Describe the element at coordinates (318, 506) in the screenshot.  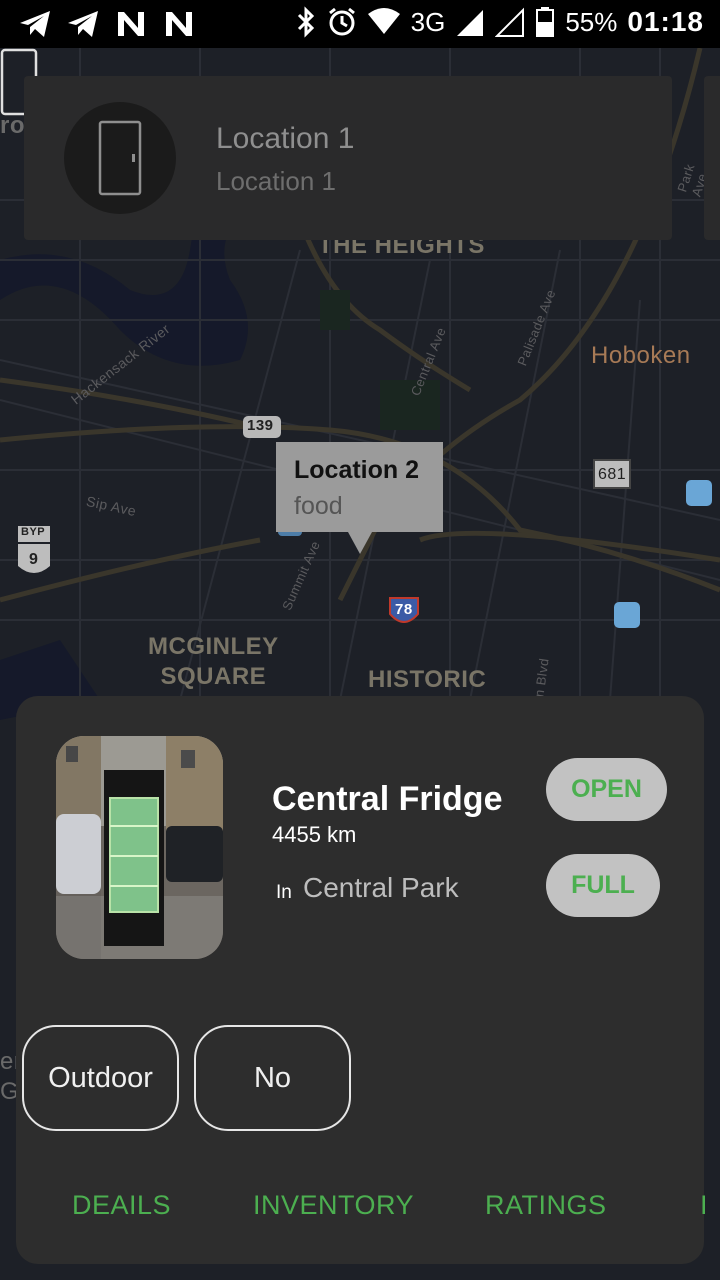
I see `info-window-subtitle: food` at that location.